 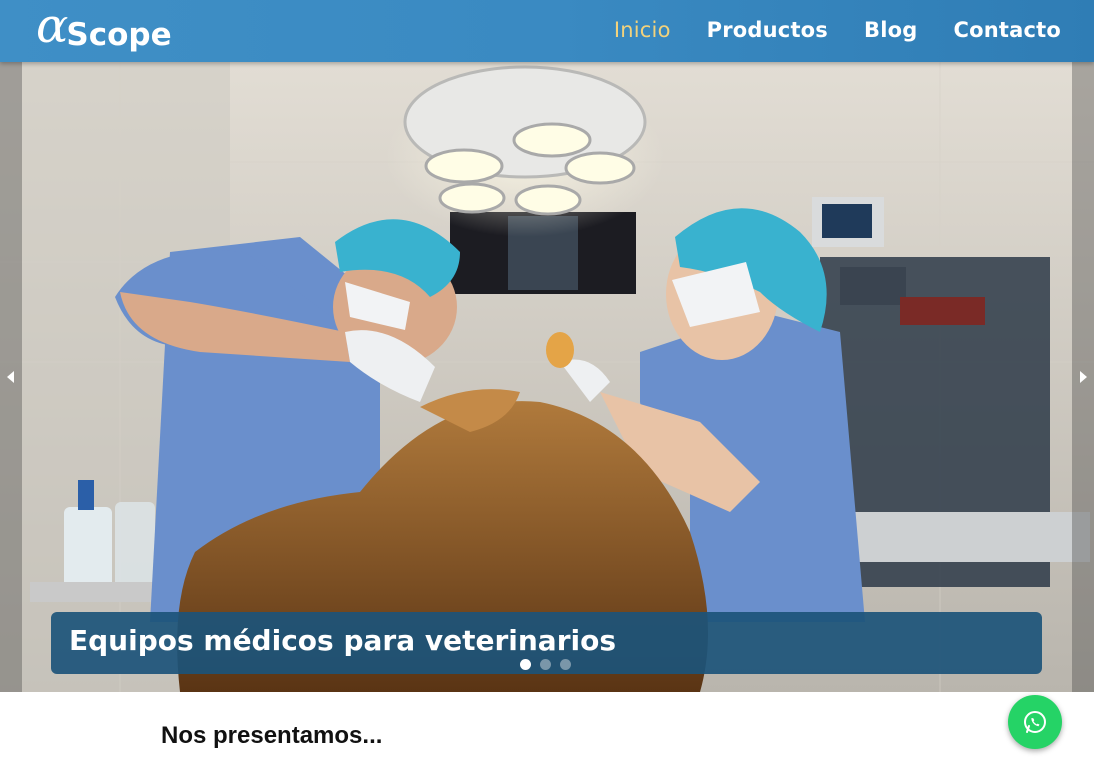 I want to click on site-header: α Scope Inicio Productos Blog Contacto, so click(x=547, y=31).